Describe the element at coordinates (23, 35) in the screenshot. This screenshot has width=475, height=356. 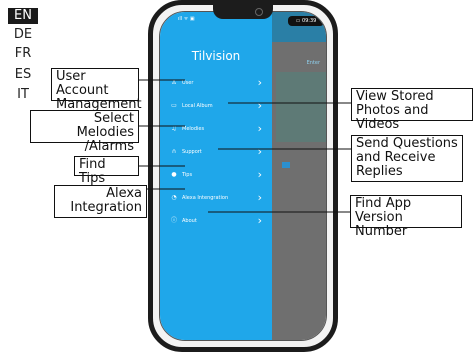
I see `language-de: DE` at that location.